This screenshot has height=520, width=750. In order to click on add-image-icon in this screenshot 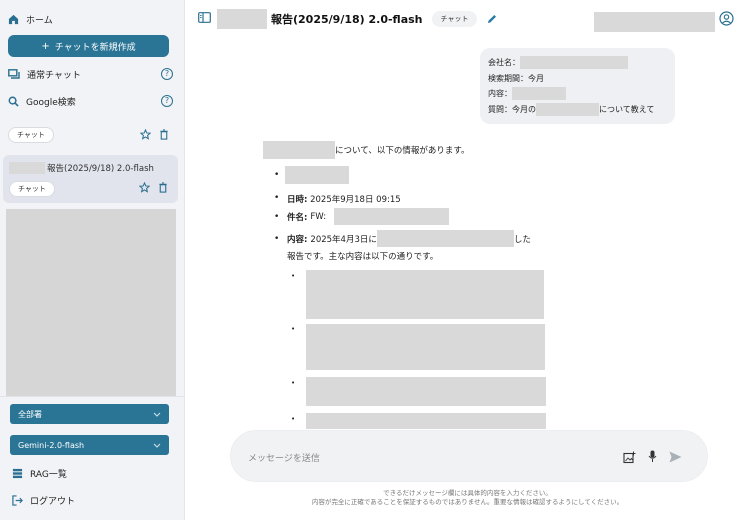, I will do `click(629, 457)`.